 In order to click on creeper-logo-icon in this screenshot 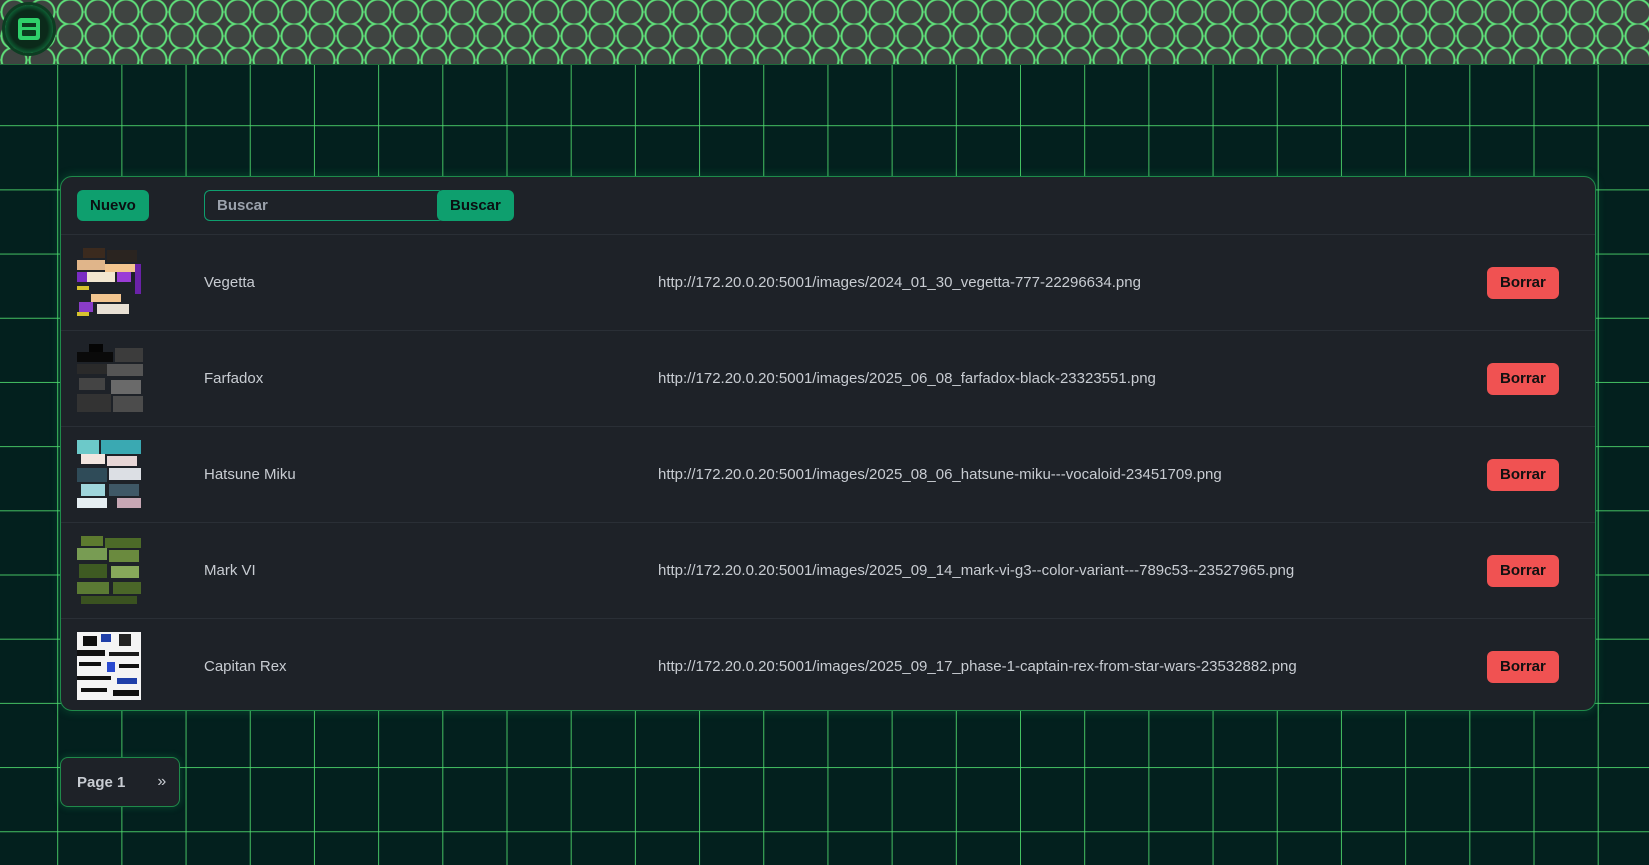, I will do `click(29, 29)`.